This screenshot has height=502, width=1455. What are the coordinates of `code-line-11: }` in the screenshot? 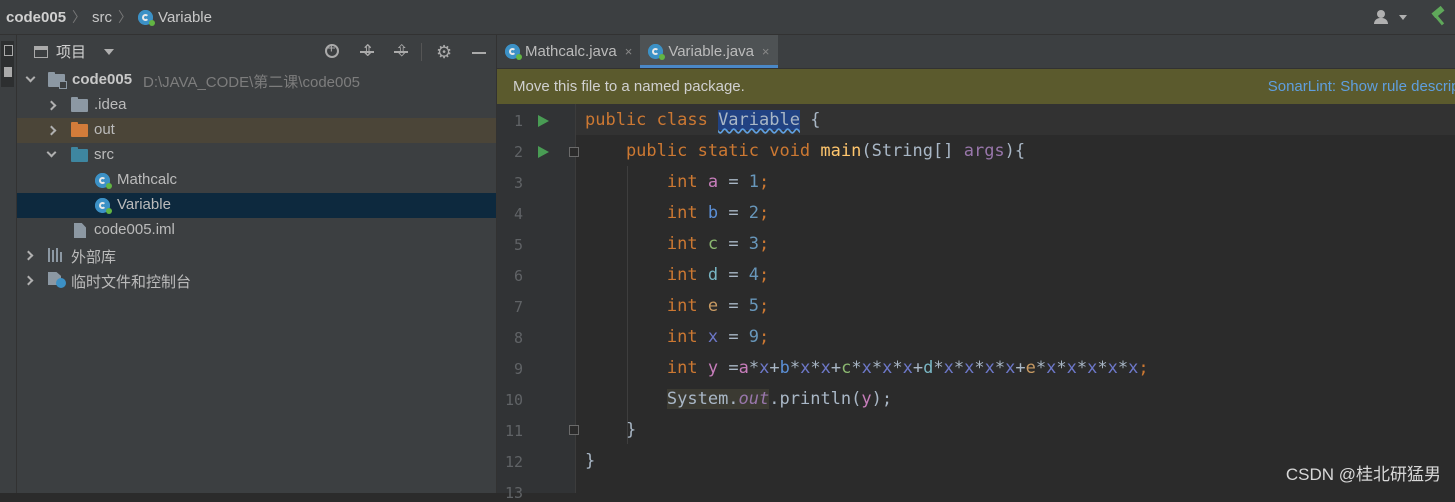 It's located at (610, 430).